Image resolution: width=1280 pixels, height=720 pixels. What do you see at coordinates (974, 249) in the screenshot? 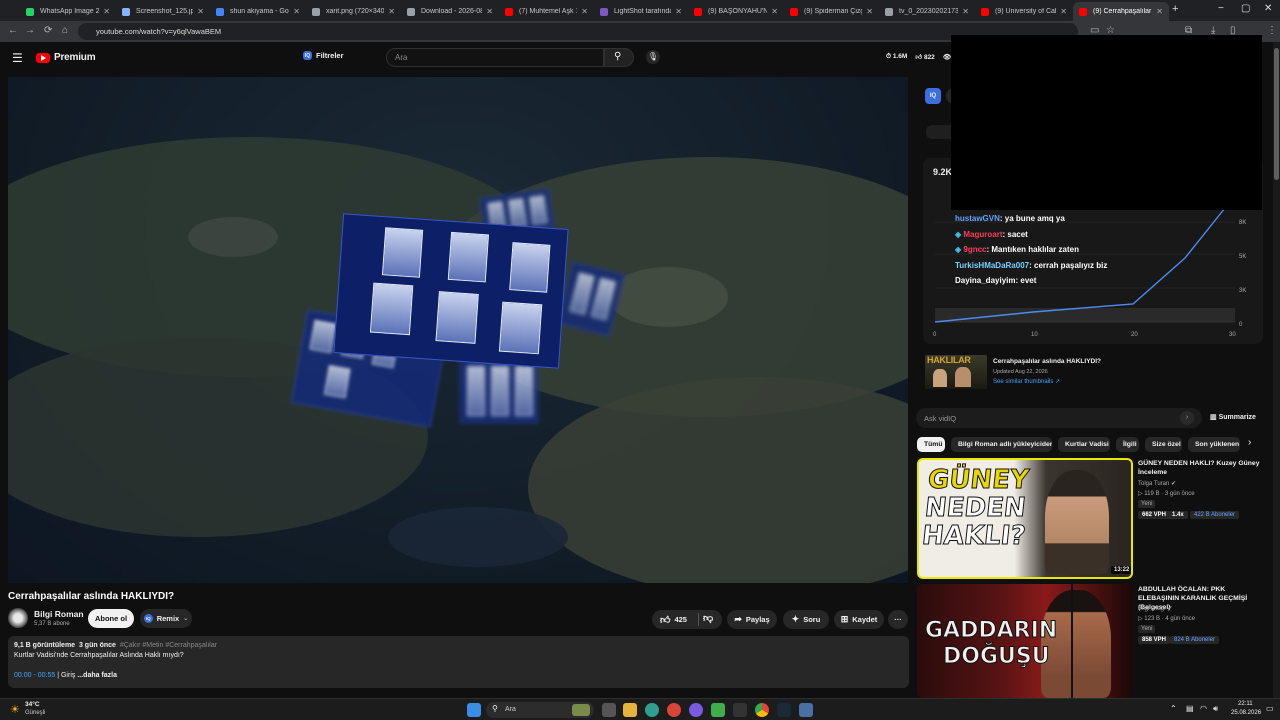
I see `chat-username: 9gncc` at bounding box center [974, 249].